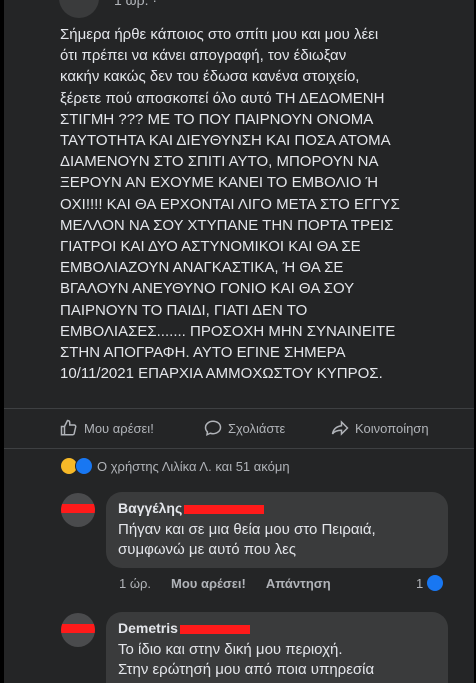 The width and height of the screenshot is (476, 683). I want to click on reactions-summary: Ο χρήστης Λιλίκα Λ. και 51 ακόμη, so click(175, 466).